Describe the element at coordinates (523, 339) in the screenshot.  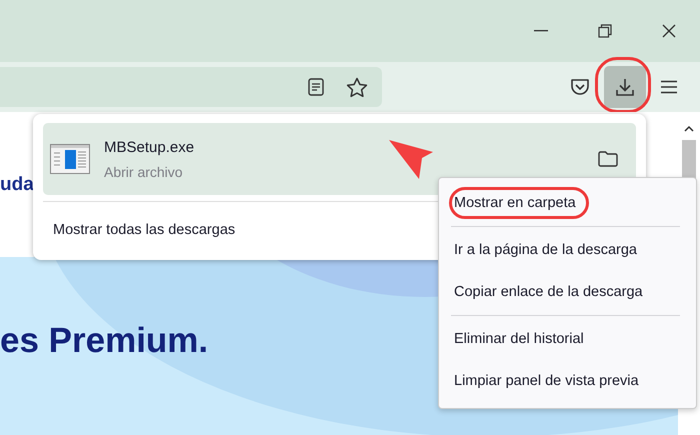
I see `menu-item: Eliminar del historial` at that location.